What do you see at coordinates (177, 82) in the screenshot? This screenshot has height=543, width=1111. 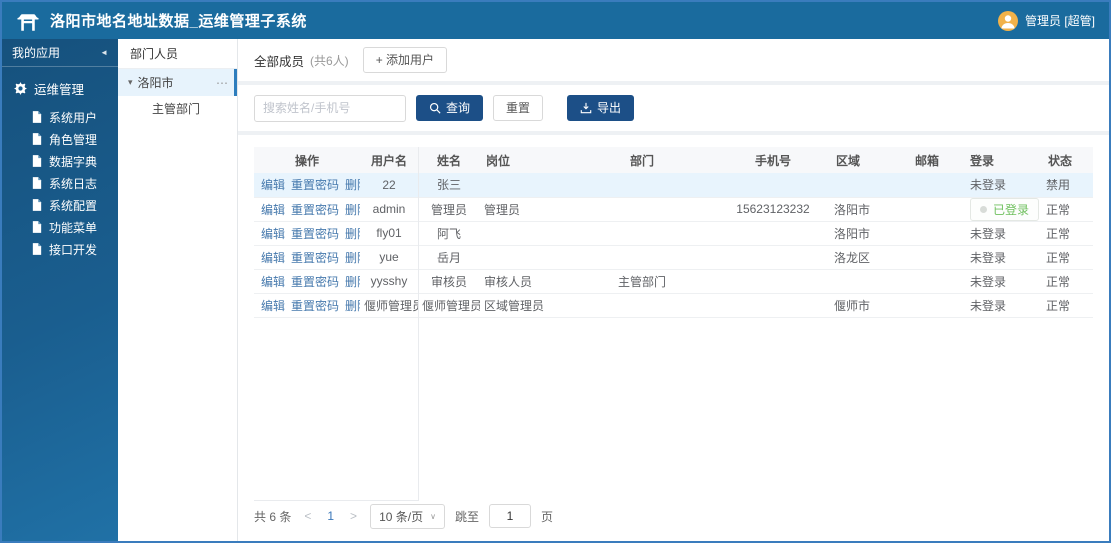 I see `tree-node-luoyang: ▾ 洛阳市 ⋯` at bounding box center [177, 82].